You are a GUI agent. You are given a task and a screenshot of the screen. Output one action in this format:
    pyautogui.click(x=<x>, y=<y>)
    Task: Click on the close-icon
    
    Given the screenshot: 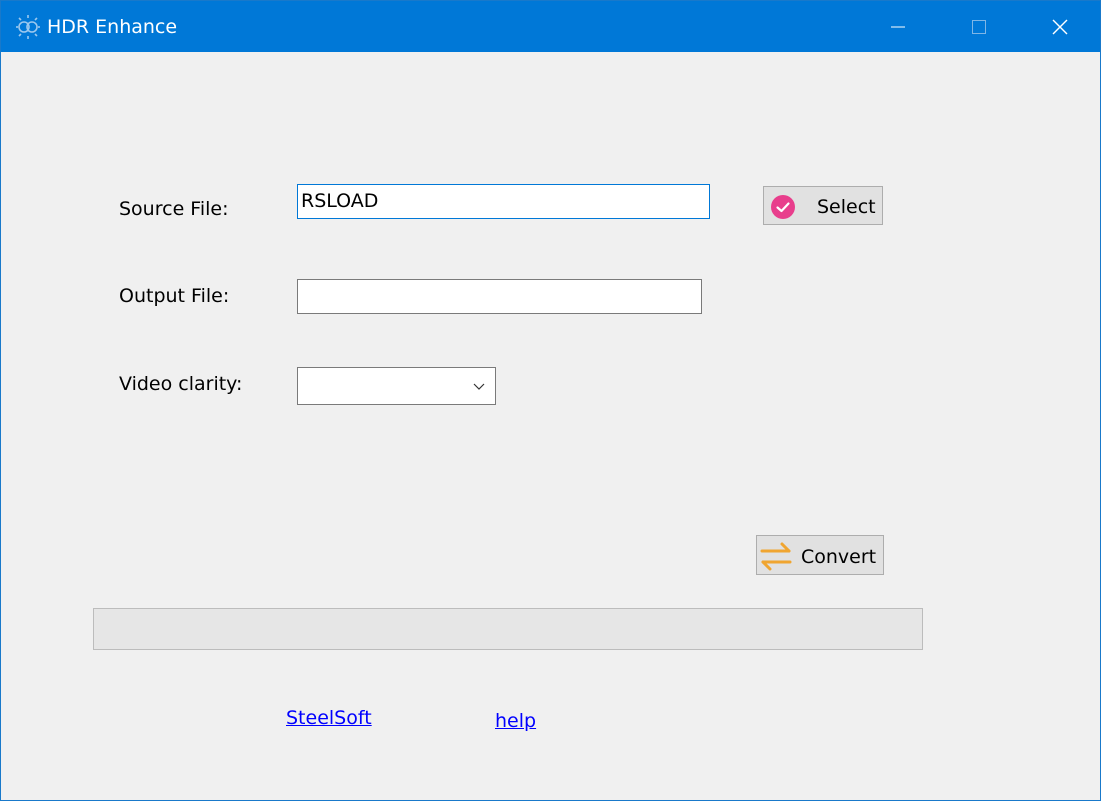 What is the action you would take?
    pyautogui.click(x=1060, y=26)
    